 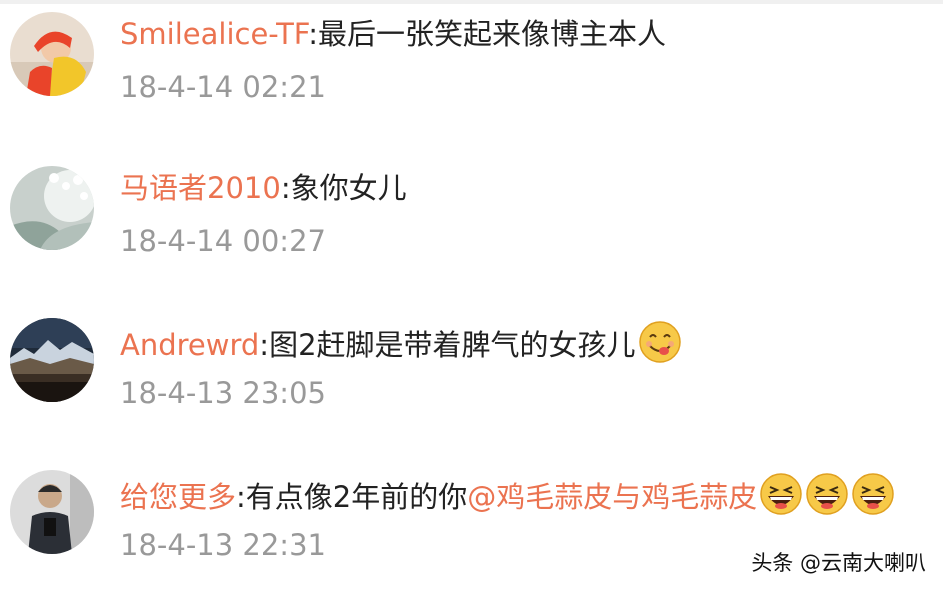 I want to click on comment-text: 有点像2年前的你, so click(x=356, y=497).